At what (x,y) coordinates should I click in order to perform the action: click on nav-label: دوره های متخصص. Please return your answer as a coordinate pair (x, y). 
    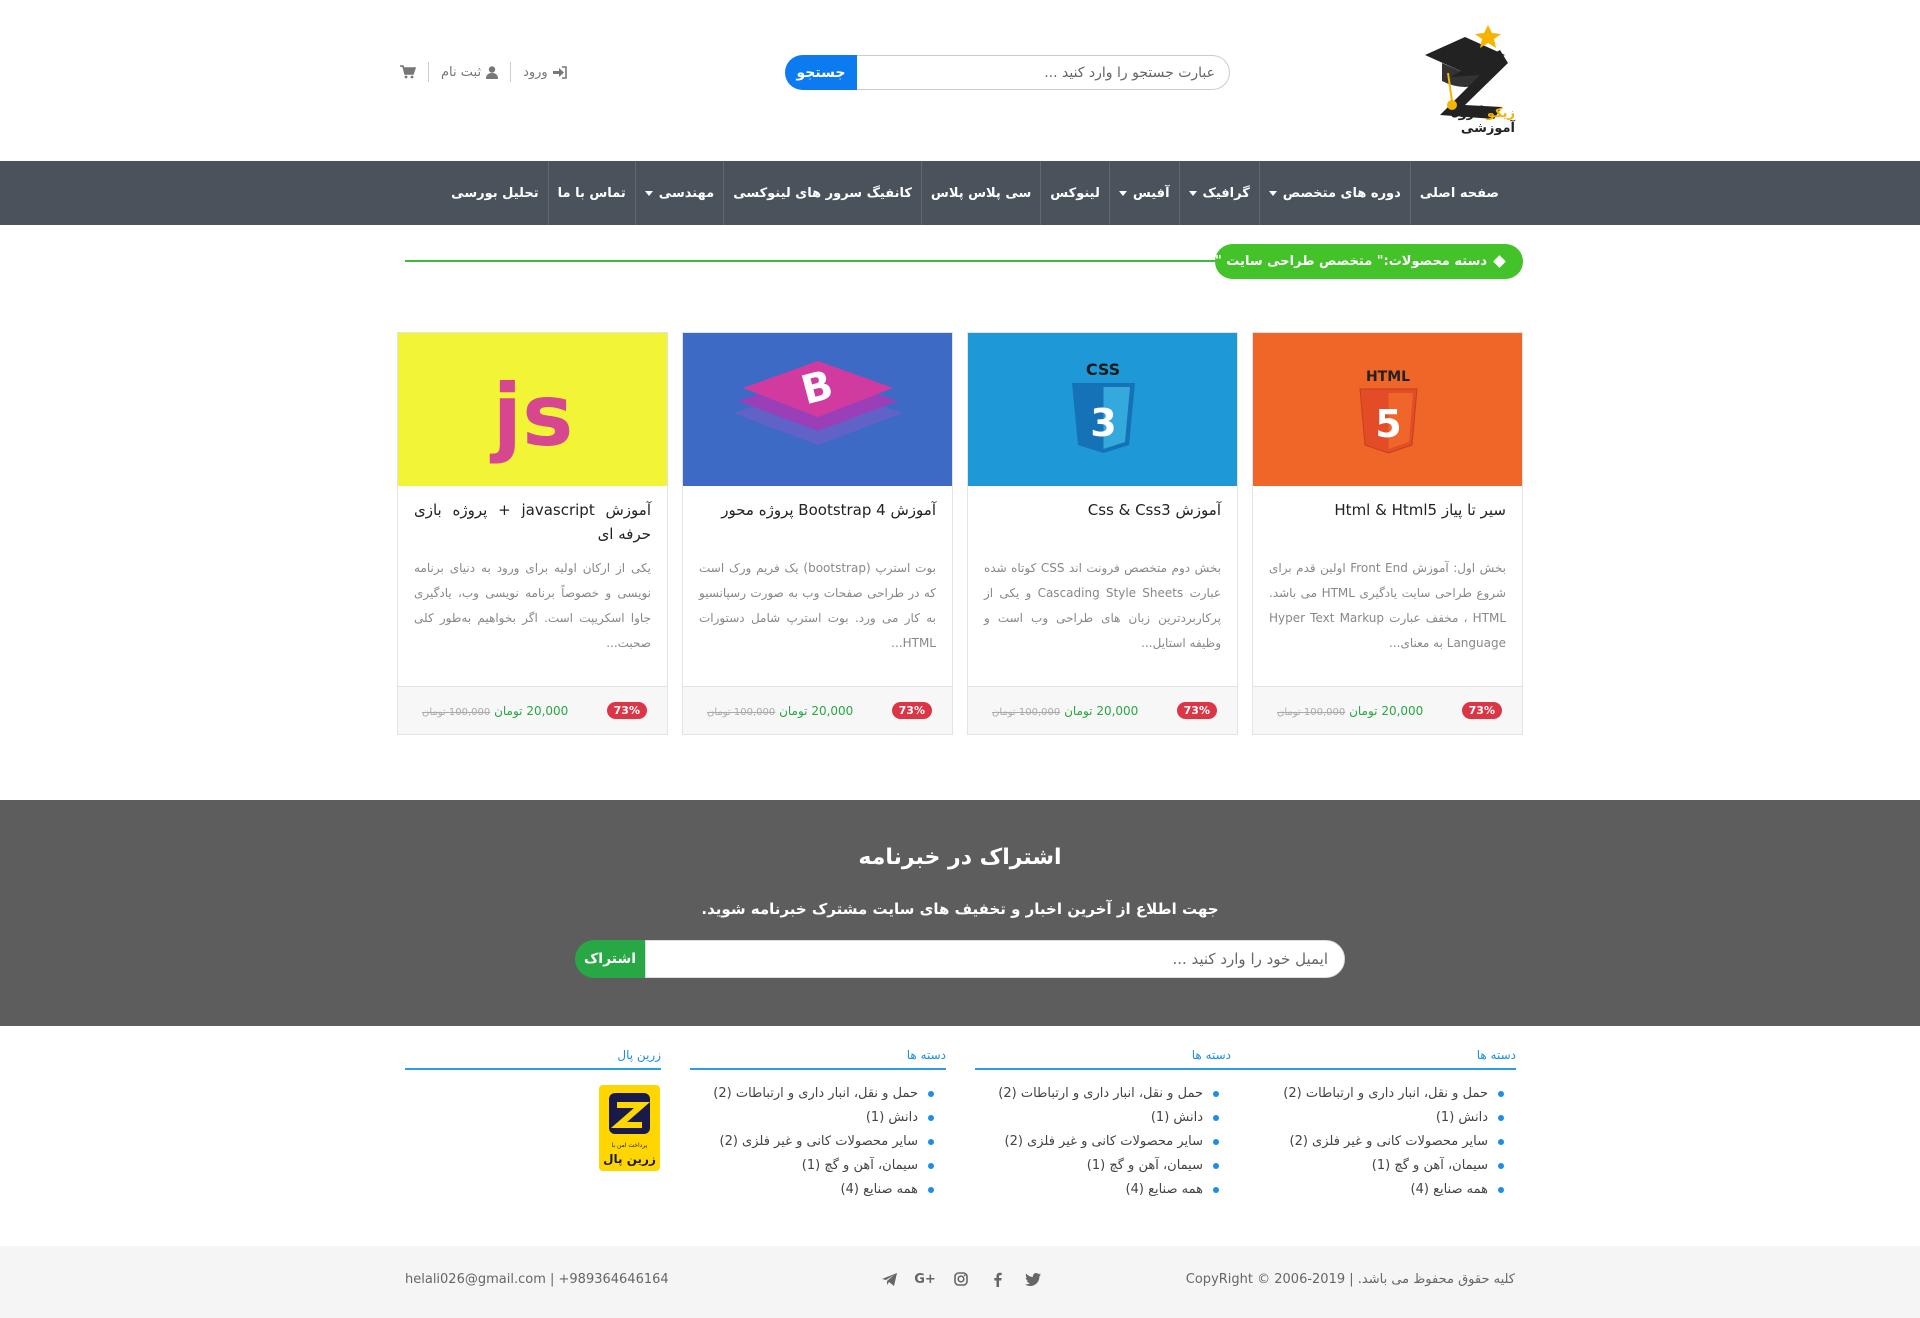
    Looking at the image, I should click on (1341, 193).